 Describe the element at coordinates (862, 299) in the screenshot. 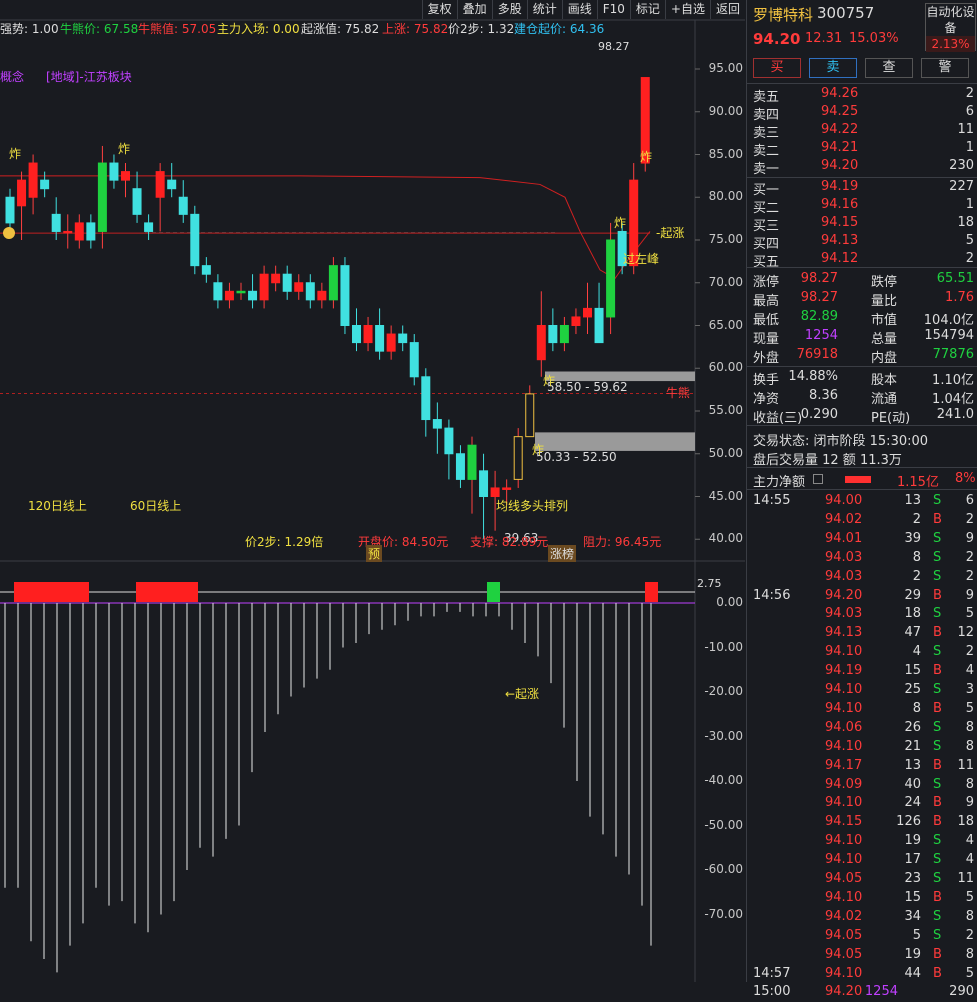

I see `stats-row-1: 最高 98.27 量比 1.76` at that location.